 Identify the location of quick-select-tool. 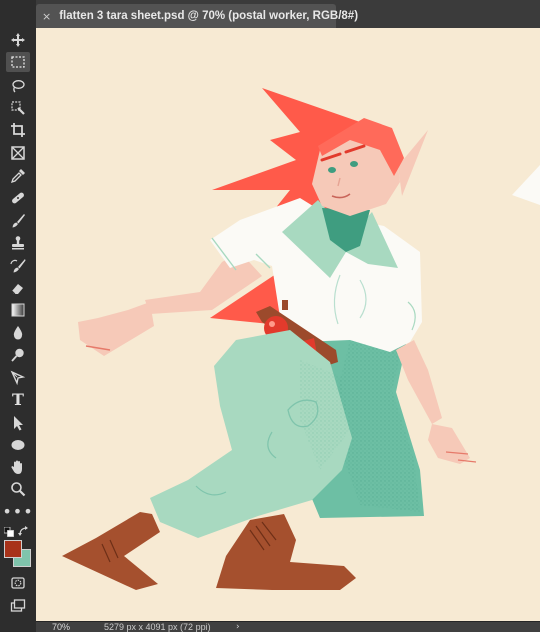
(18, 108).